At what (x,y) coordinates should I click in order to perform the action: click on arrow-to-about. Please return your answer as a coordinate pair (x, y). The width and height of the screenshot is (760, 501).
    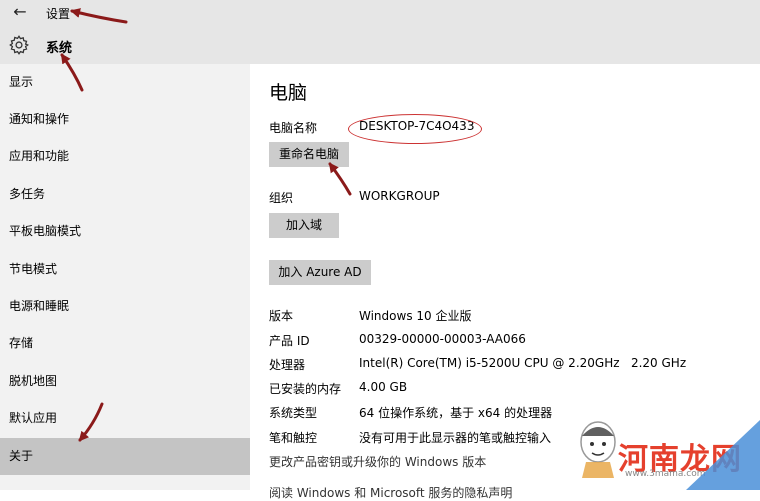
    Looking at the image, I should click on (91, 422).